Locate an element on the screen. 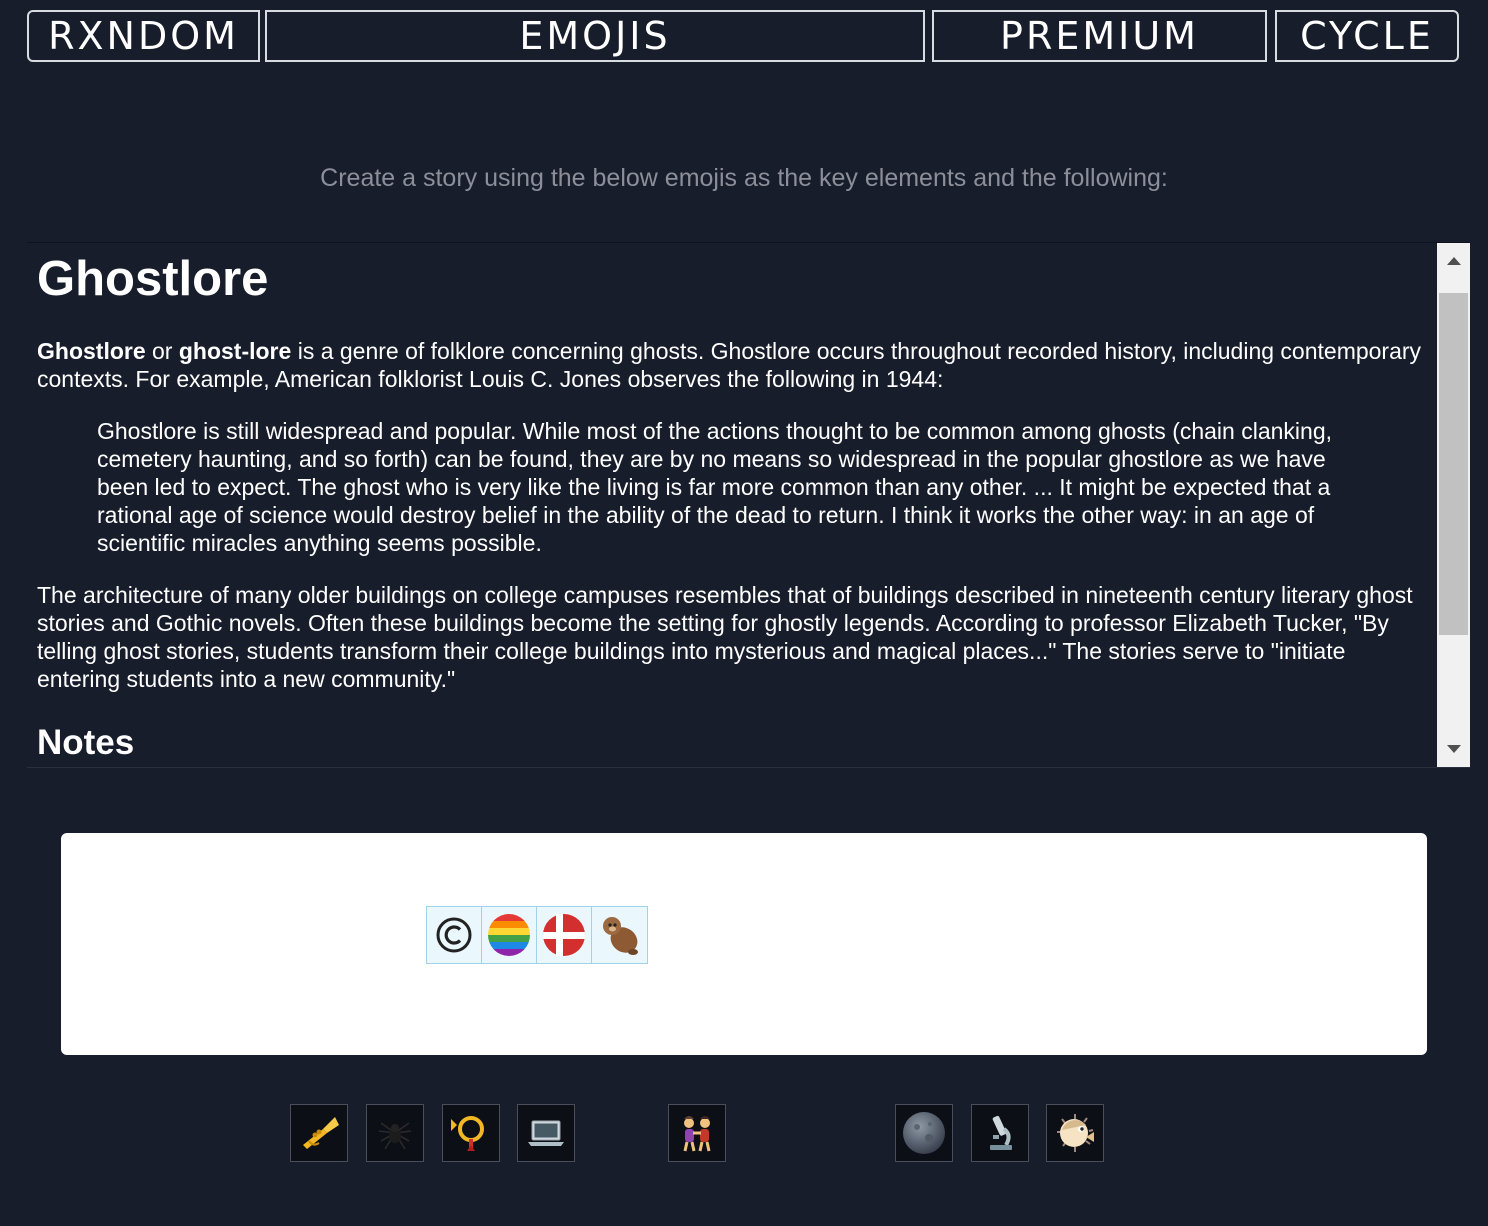 Image resolution: width=1488 pixels, height=1226 pixels. otter-icon is located at coordinates (620, 936).